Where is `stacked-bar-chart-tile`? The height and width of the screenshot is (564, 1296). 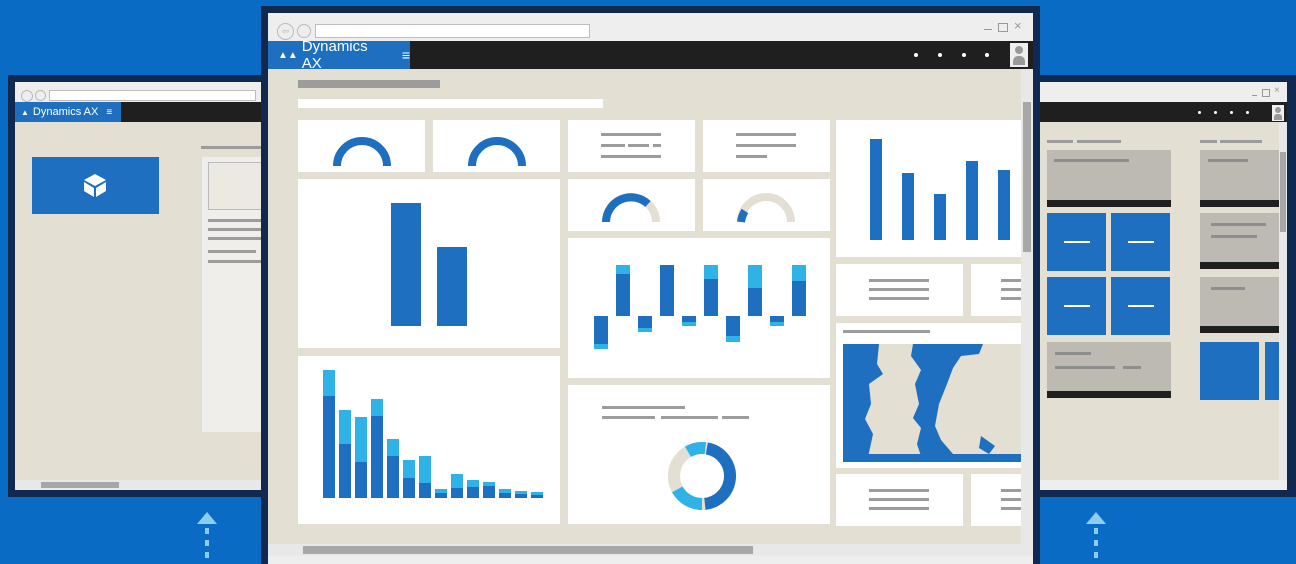
stacked-bar-chart-tile is located at coordinates (429, 440).